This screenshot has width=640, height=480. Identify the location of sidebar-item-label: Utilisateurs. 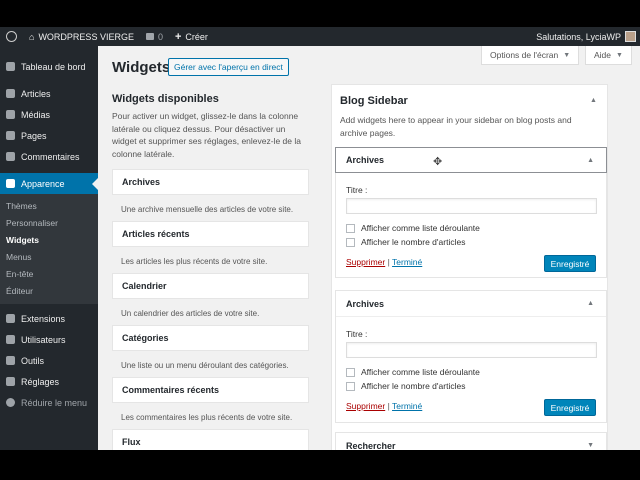
(43, 339).